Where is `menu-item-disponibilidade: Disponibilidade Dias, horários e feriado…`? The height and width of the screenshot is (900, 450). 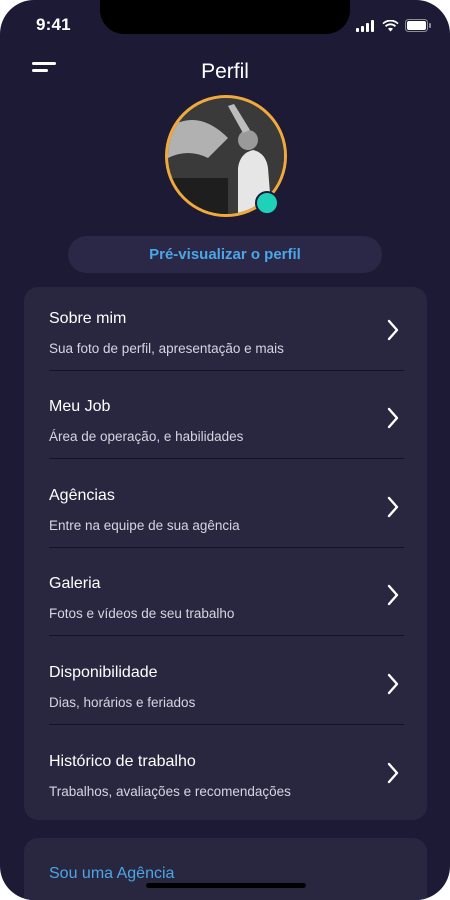
menu-item-disponibilidade: Disponibilidade Dias, horários e feriado… is located at coordinates (225, 685).